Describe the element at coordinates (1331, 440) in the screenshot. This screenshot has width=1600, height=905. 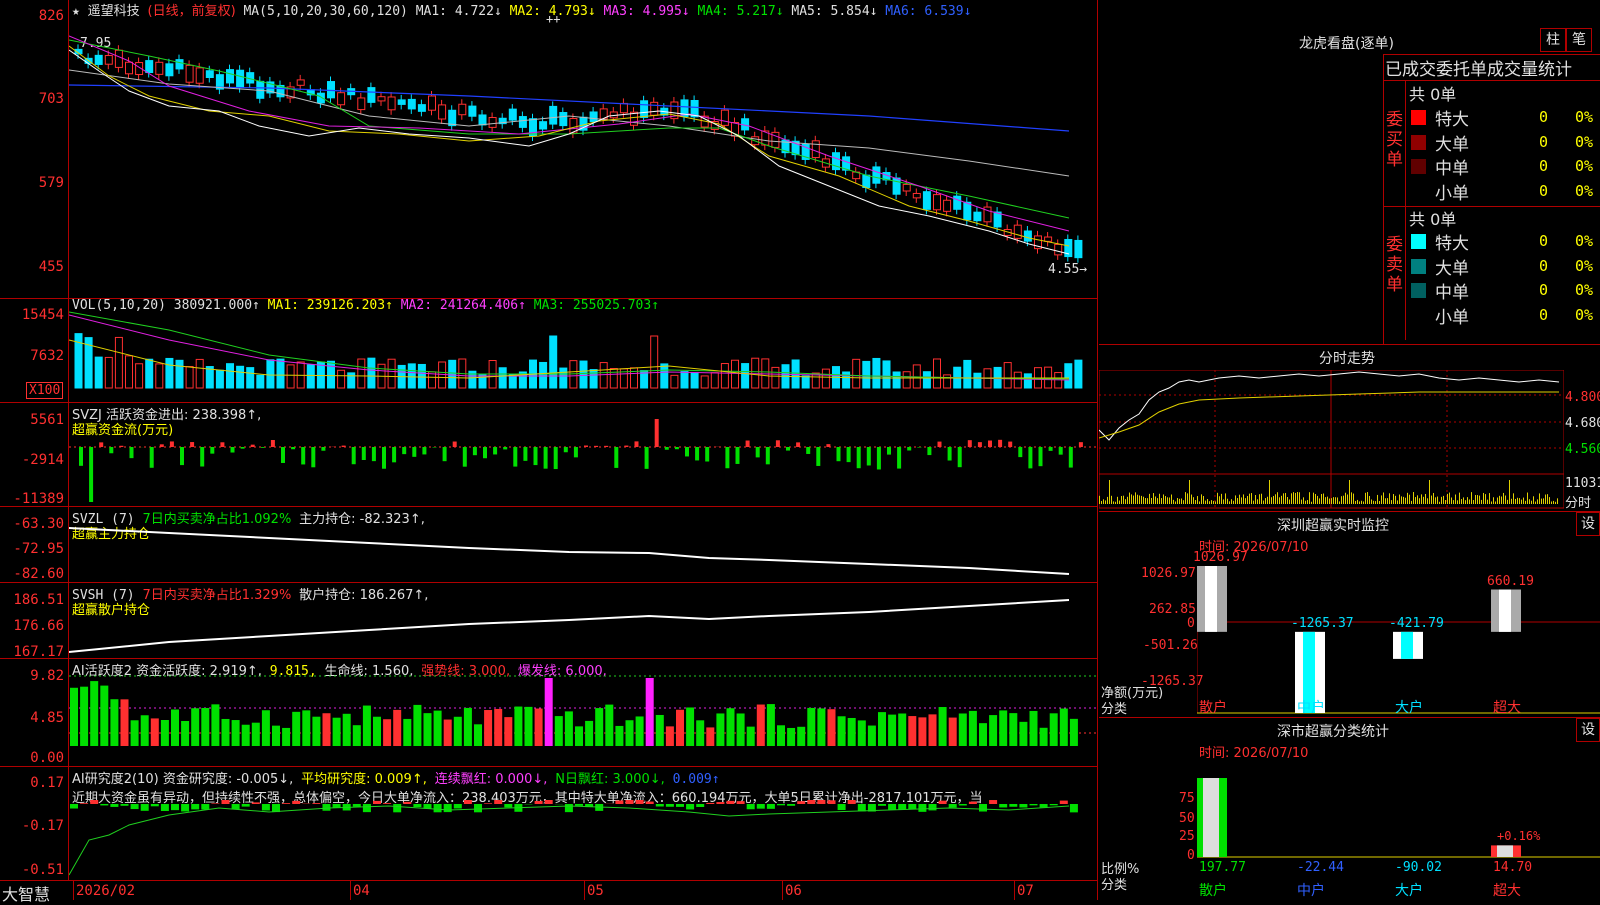
I see `intraday-chart` at that location.